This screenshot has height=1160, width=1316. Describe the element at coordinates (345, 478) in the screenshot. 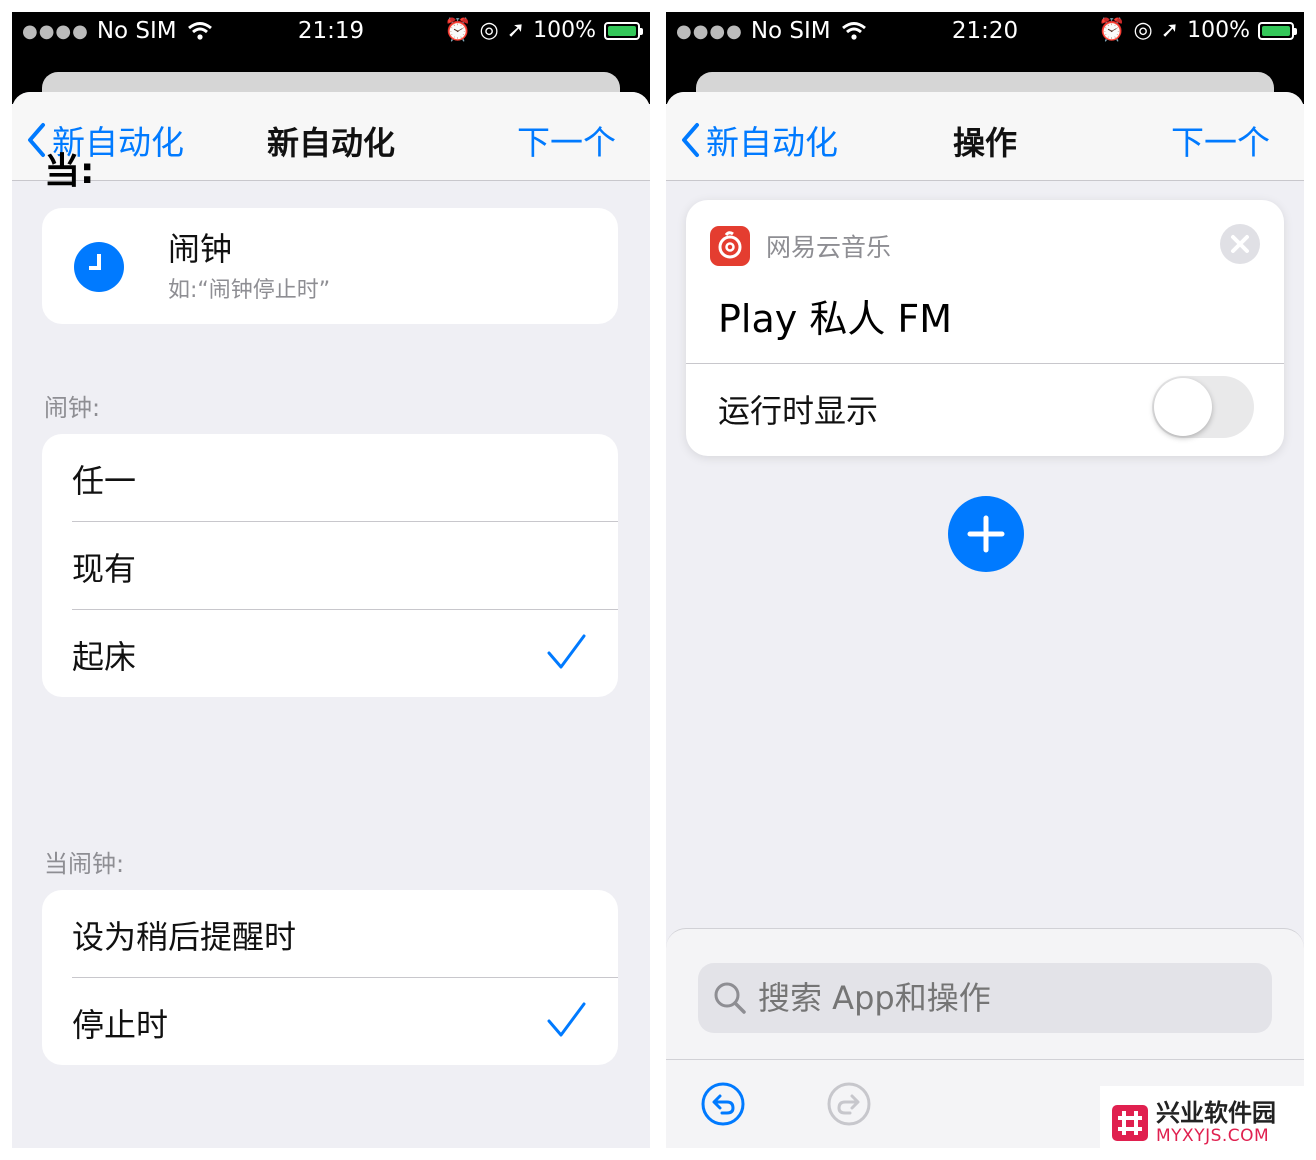

I see `alarm-option-any: 任一` at that location.